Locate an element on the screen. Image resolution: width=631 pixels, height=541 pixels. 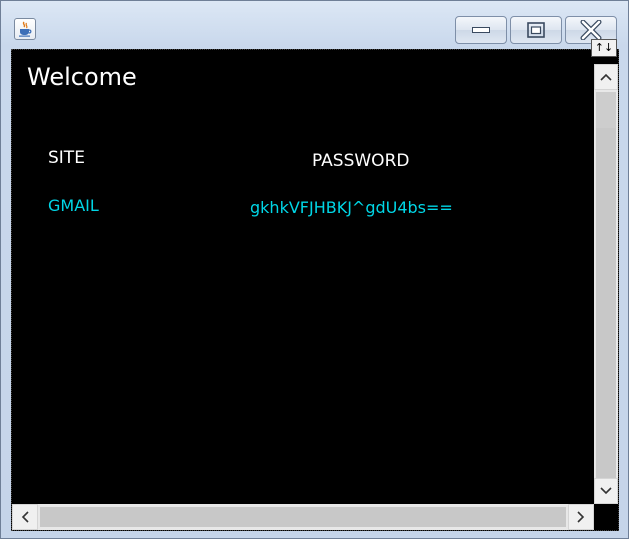
vertical-scroll-thumb is located at coordinates (606, 110).